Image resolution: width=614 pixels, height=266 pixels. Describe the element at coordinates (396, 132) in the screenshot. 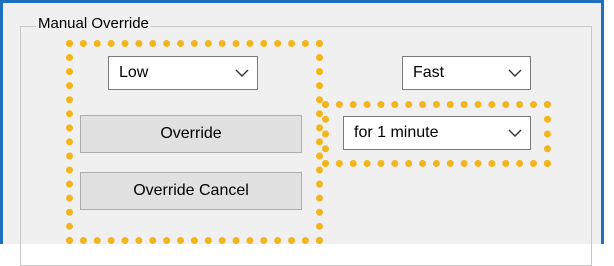

I see `duration-select-value: for 1 minute` at that location.